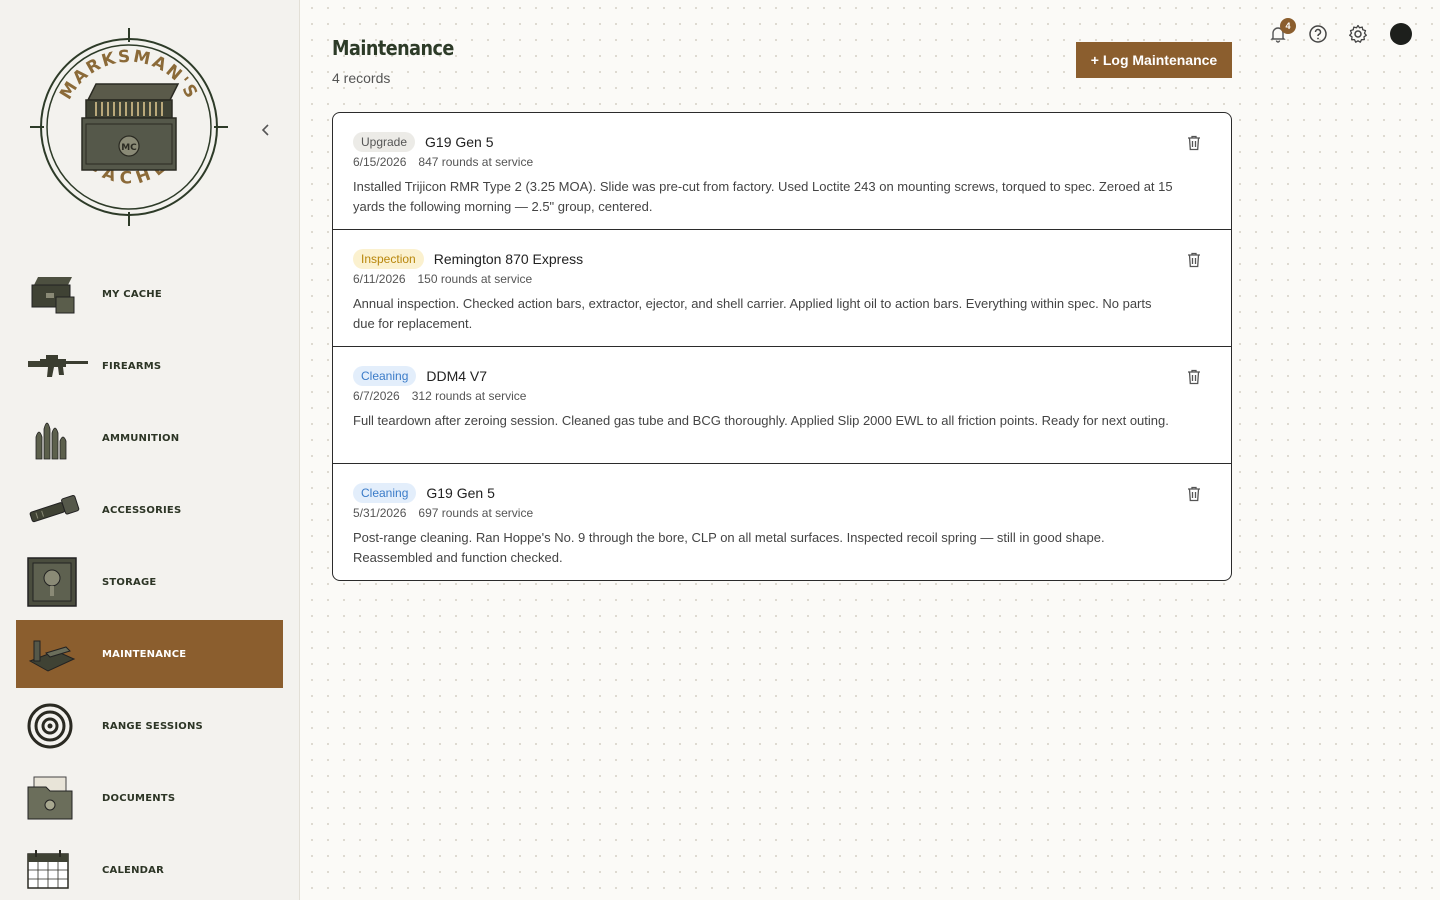 Image resolution: width=1440 pixels, height=900 pixels. I want to click on sidebar-item-maintenance: MAINTENANCE, so click(149, 654).